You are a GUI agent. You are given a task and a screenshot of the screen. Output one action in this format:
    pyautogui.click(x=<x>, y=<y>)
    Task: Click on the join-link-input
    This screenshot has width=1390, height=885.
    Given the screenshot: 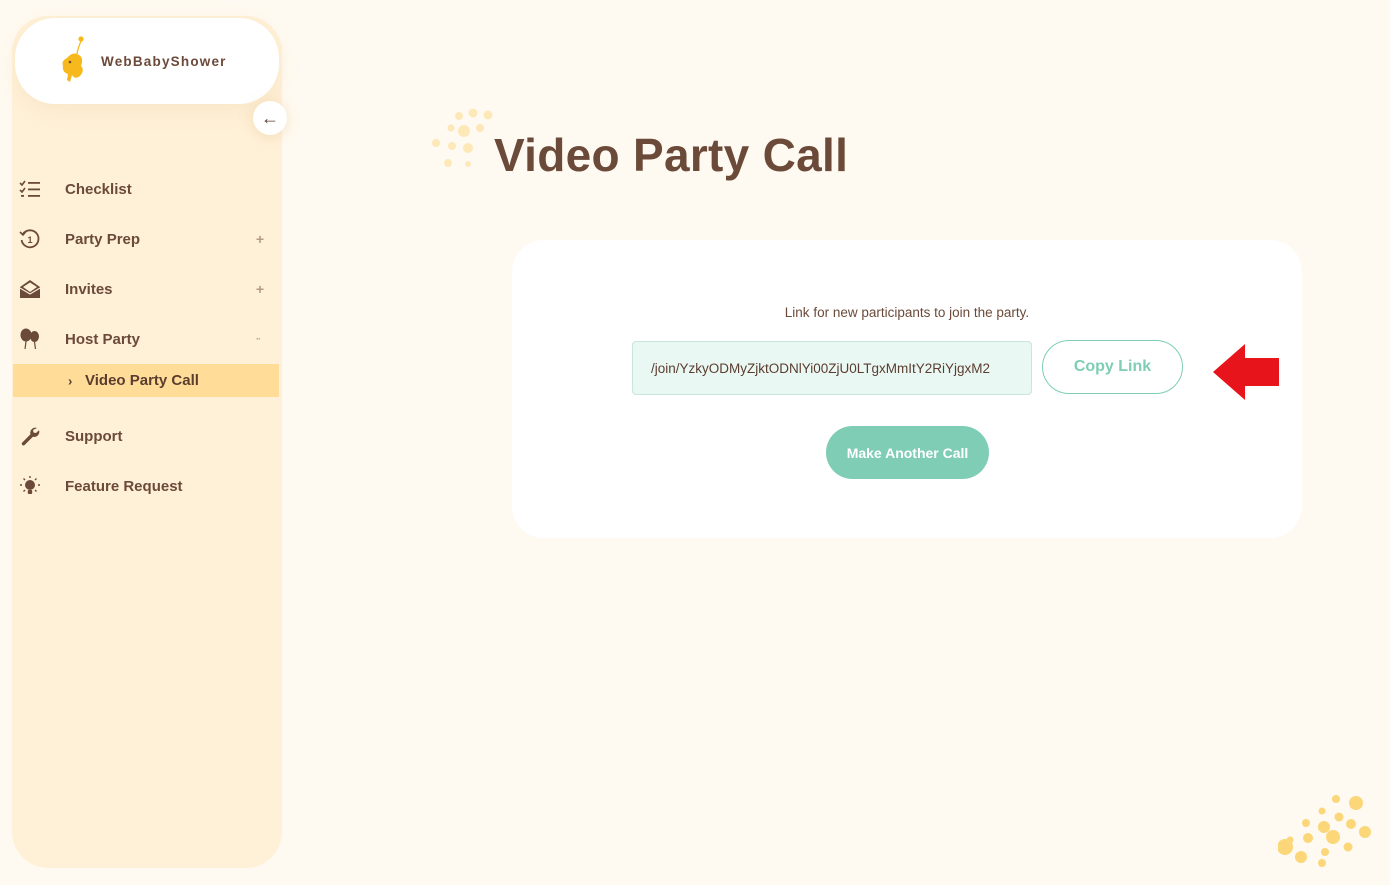 What is the action you would take?
    pyautogui.click(x=832, y=368)
    